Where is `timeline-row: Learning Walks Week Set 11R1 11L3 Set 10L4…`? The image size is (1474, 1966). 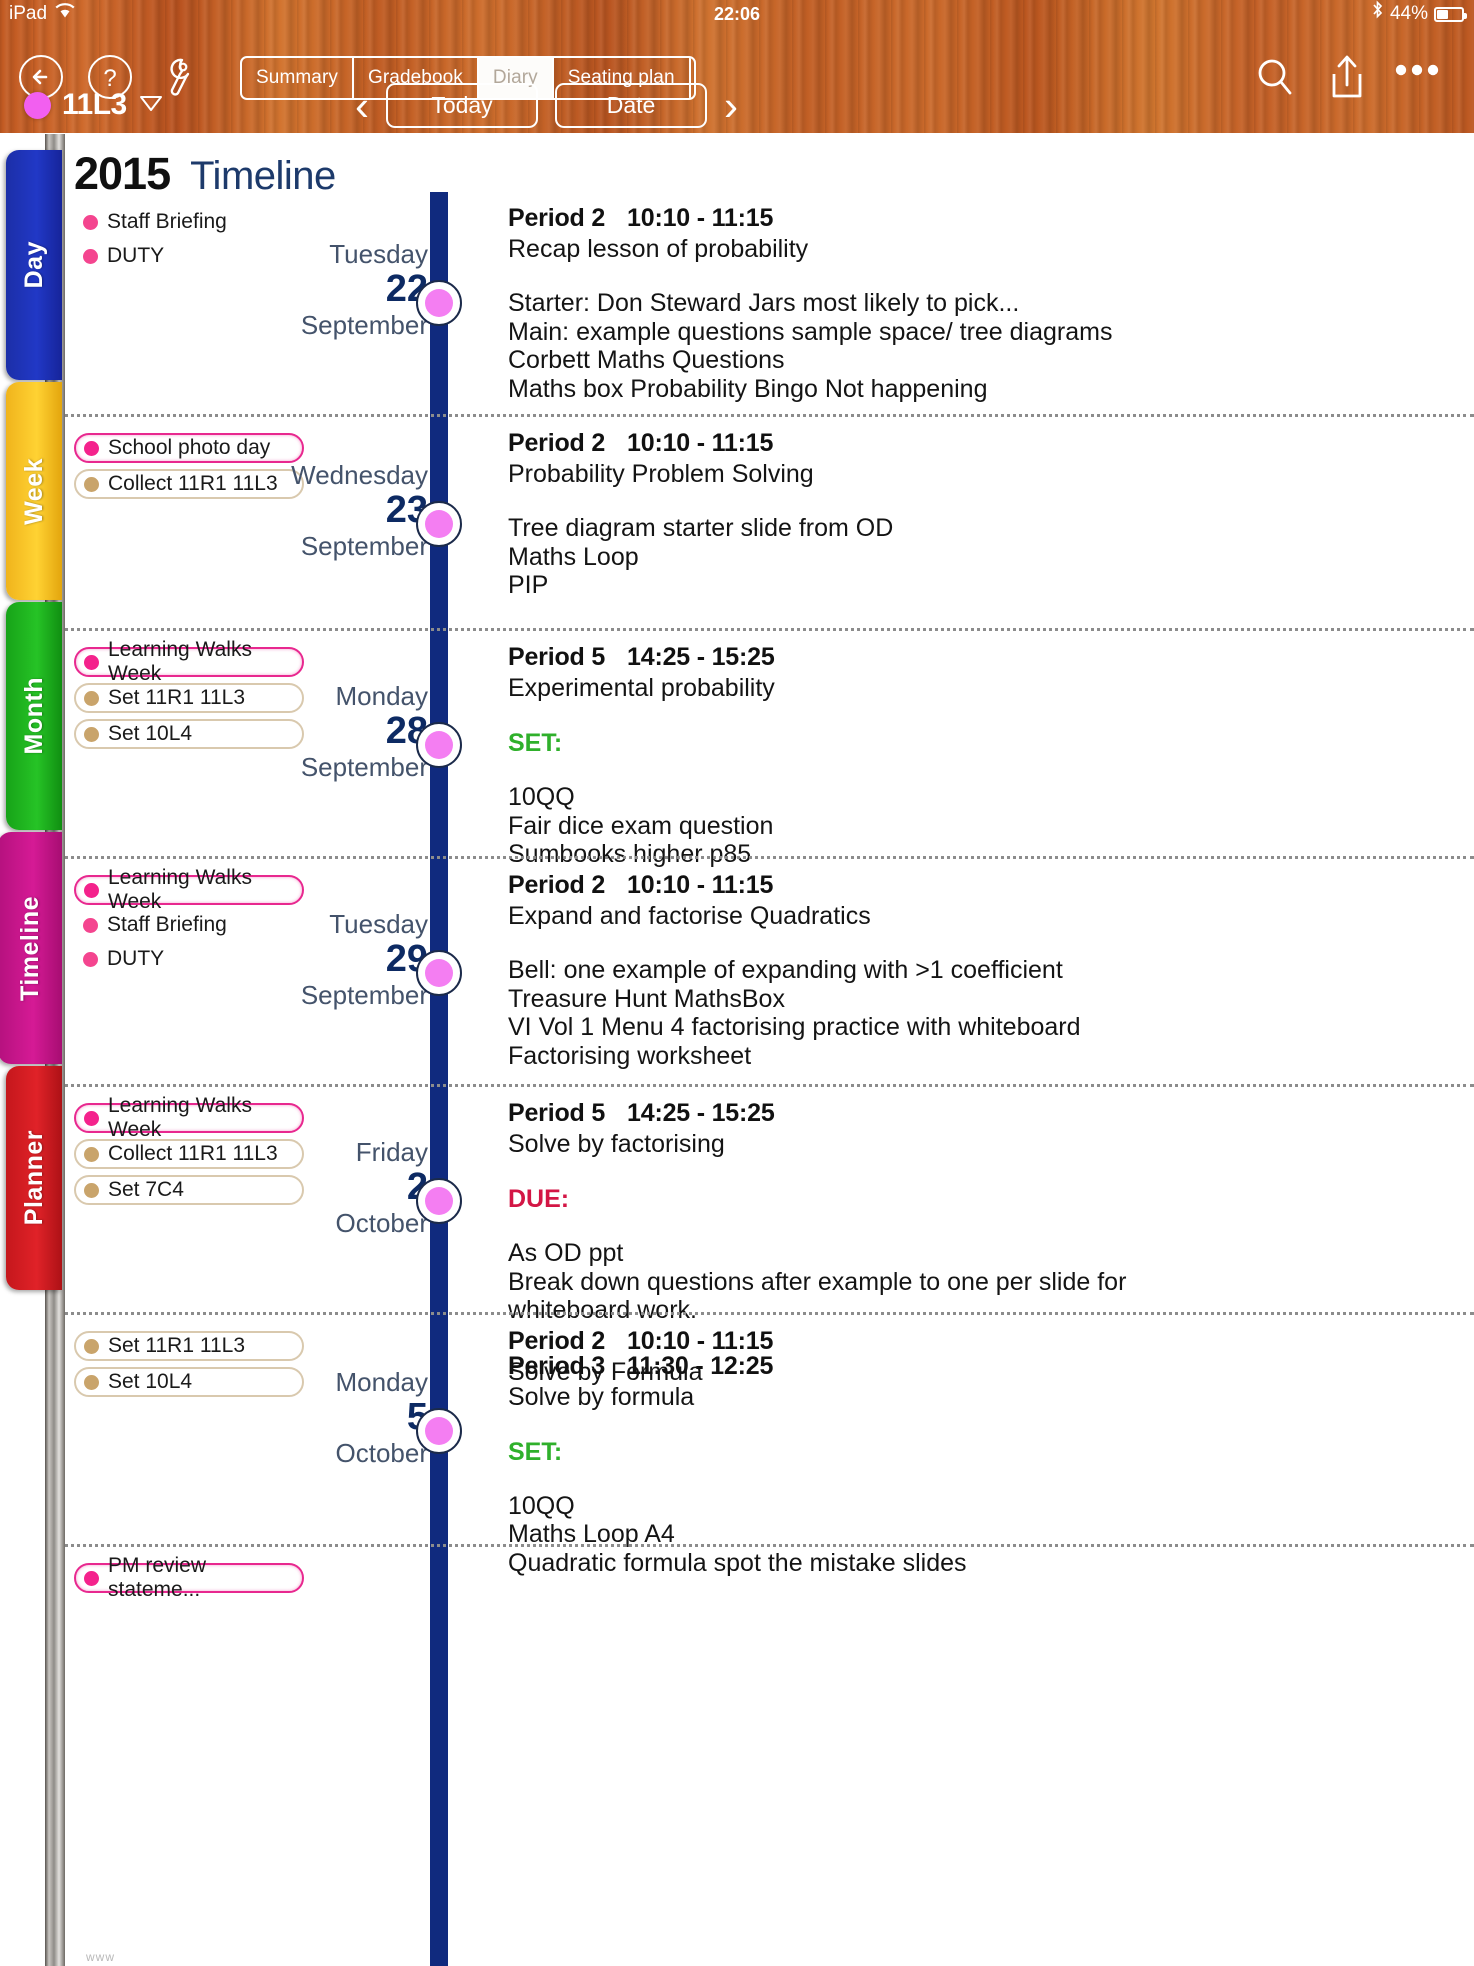
timeline-row: Learning Walks Week Set 11R1 11L3 Set 10L4… is located at coordinates (769, 747).